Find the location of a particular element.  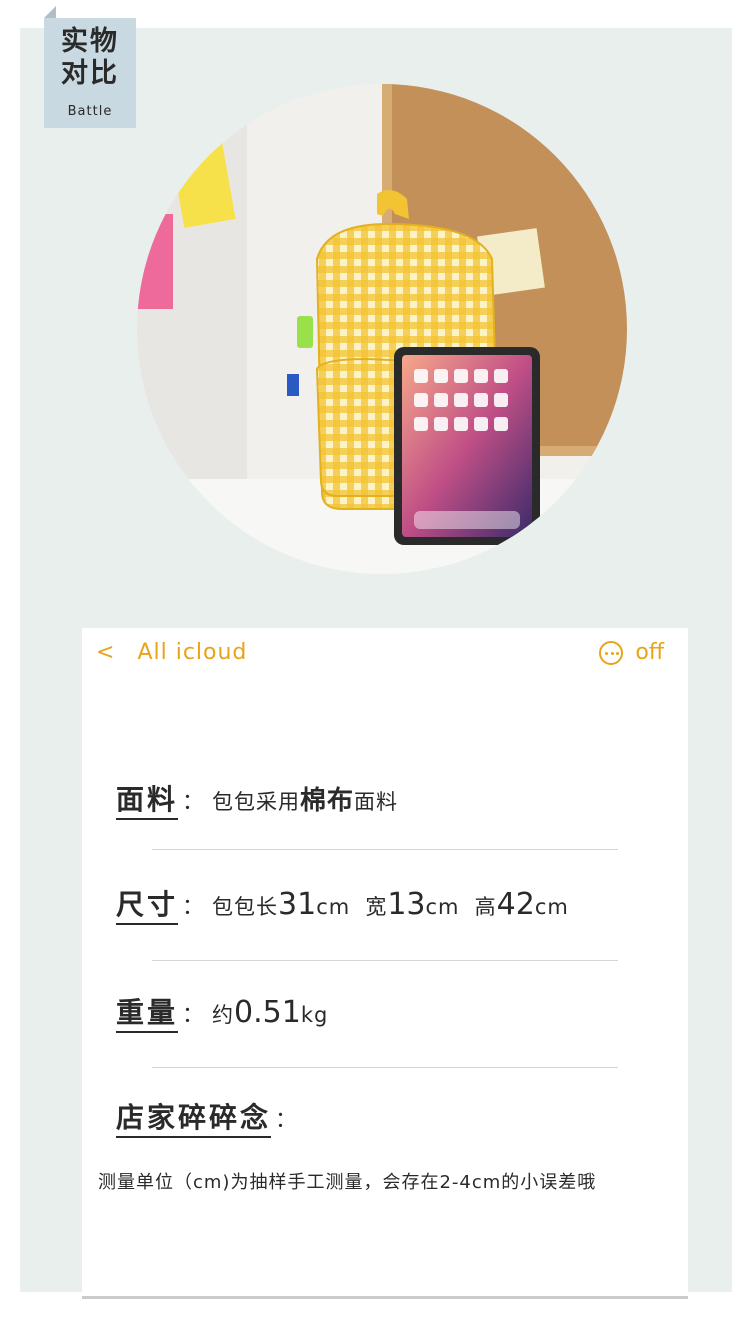

size-length-value: 31 is located at coordinates (297, 904).